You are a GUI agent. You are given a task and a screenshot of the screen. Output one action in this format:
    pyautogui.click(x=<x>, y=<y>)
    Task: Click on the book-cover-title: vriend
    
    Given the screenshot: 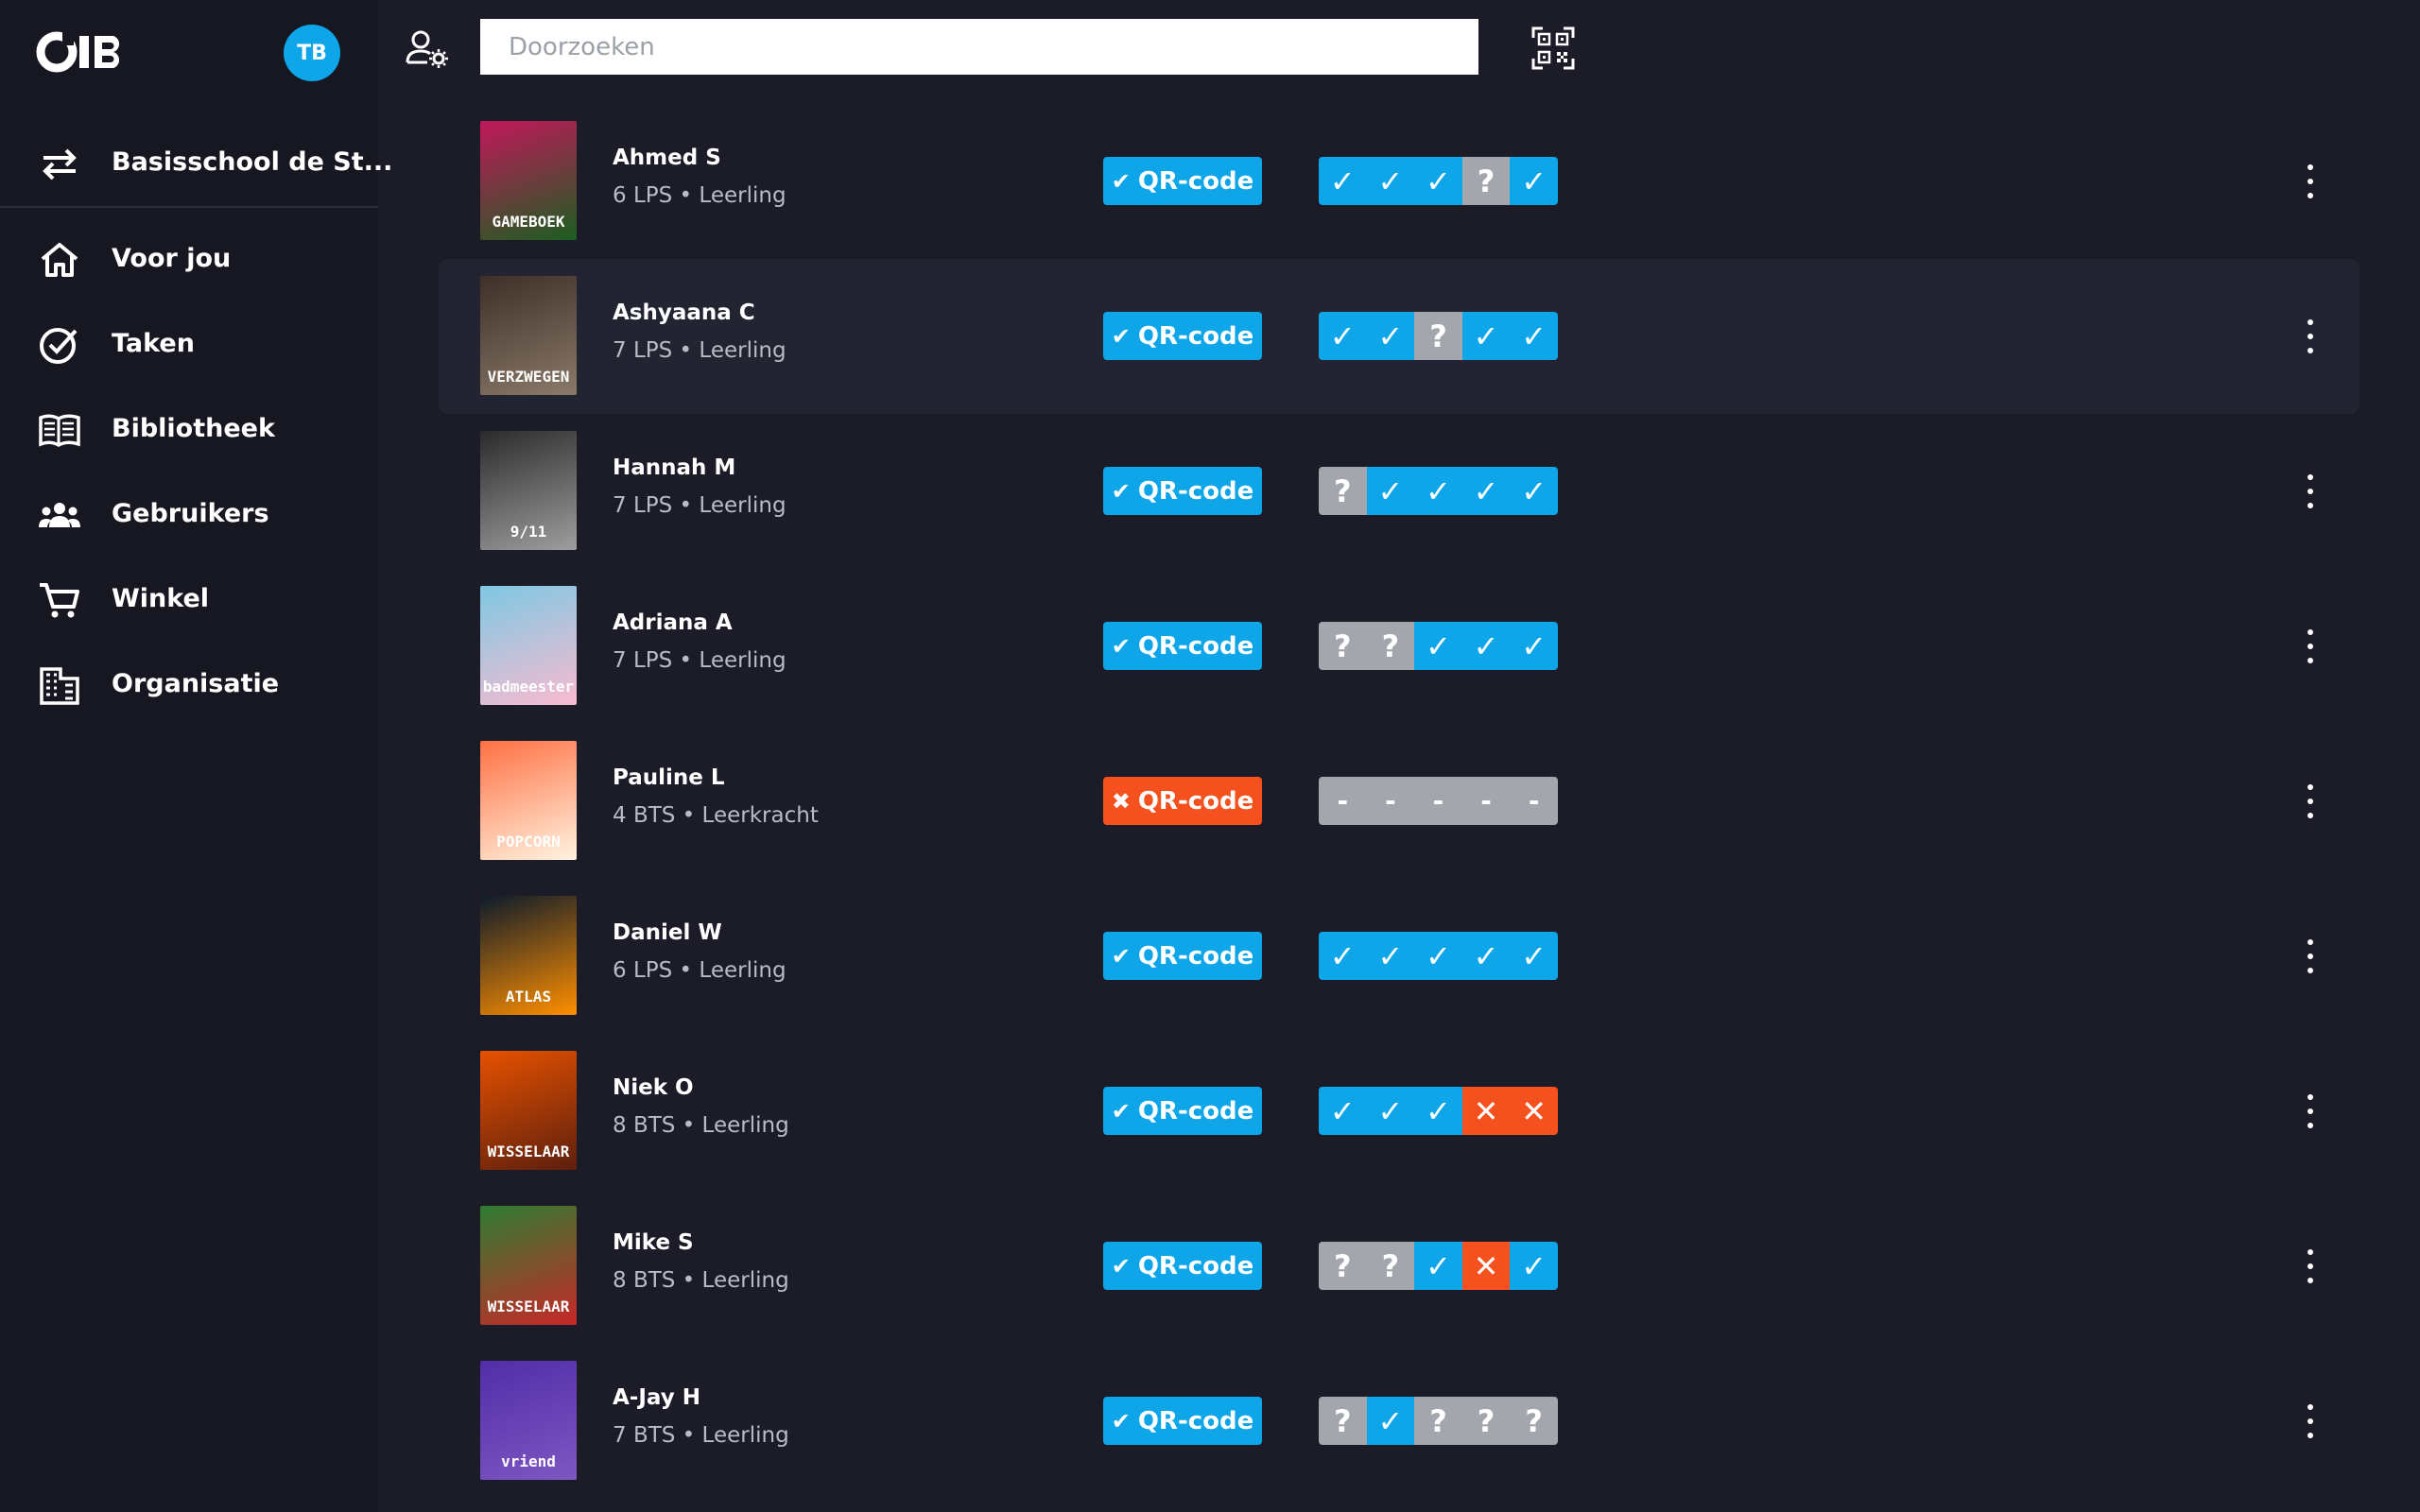 What is the action you would take?
    pyautogui.click(x=528, y=1461)
    